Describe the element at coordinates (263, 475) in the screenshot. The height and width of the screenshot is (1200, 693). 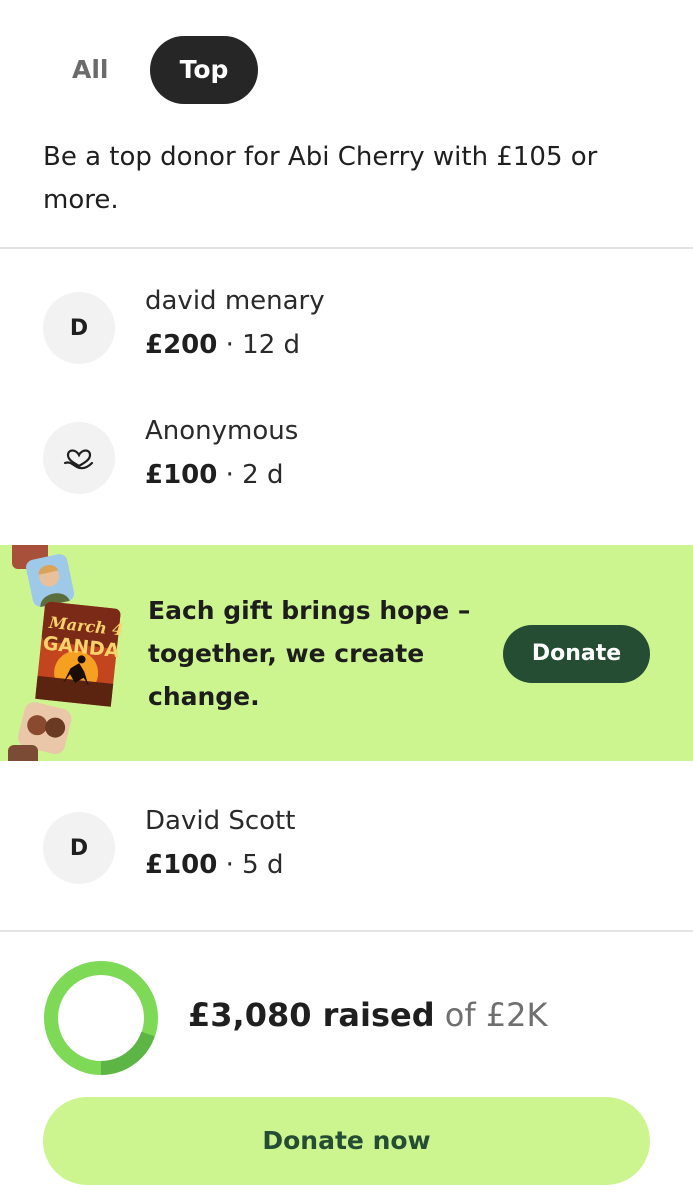
I see `donation-time: 2 d` at that location.